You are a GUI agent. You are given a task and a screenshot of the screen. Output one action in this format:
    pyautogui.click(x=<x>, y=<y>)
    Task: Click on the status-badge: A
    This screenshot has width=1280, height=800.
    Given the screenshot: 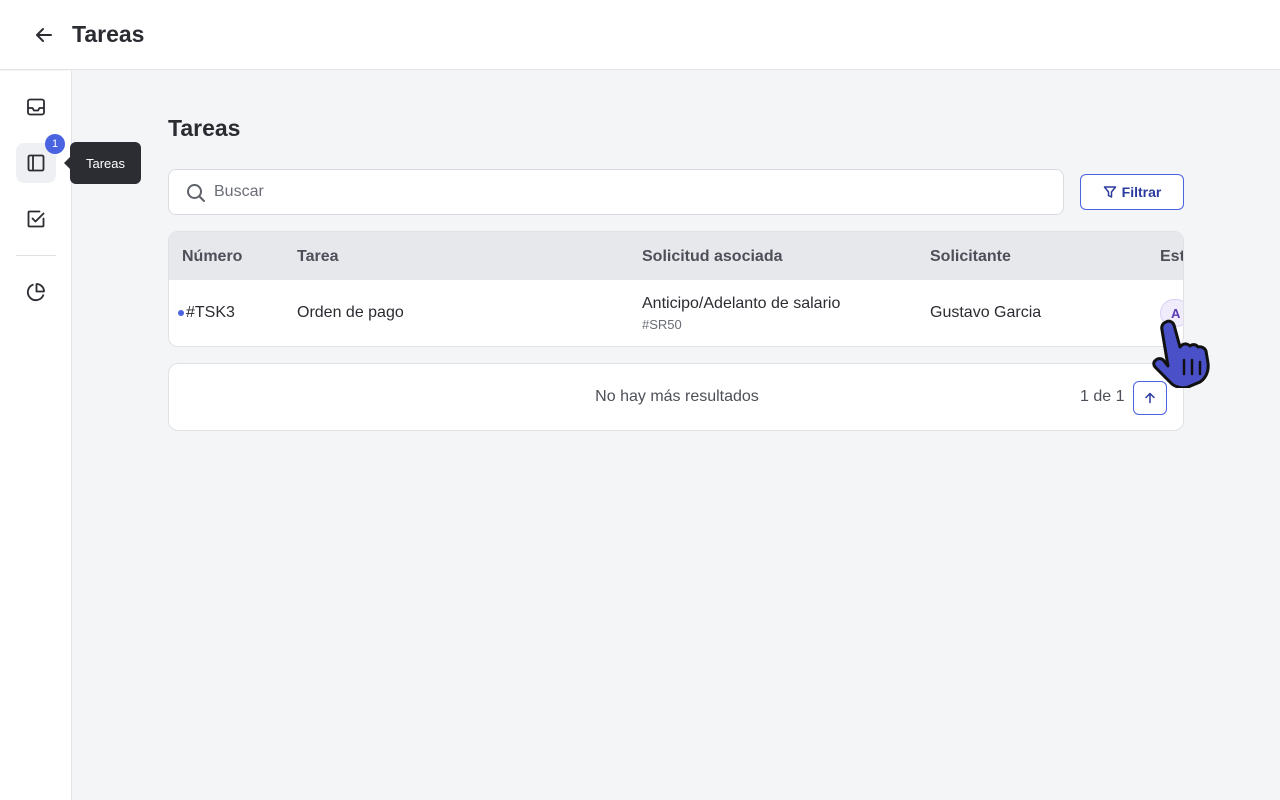 What is the action you would take?
    pyautogui.click(x=1171, y=313)
    